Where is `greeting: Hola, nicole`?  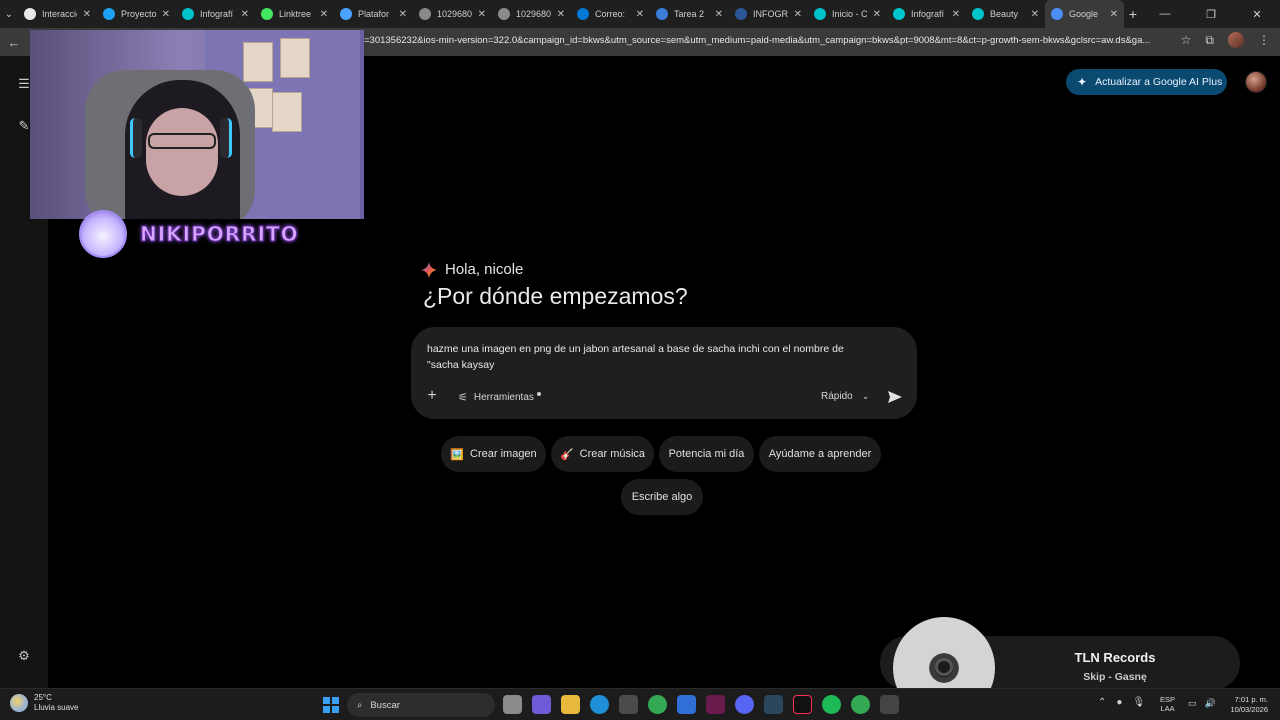 greeting: Hola, nicole is located at coordinates (472, 269).